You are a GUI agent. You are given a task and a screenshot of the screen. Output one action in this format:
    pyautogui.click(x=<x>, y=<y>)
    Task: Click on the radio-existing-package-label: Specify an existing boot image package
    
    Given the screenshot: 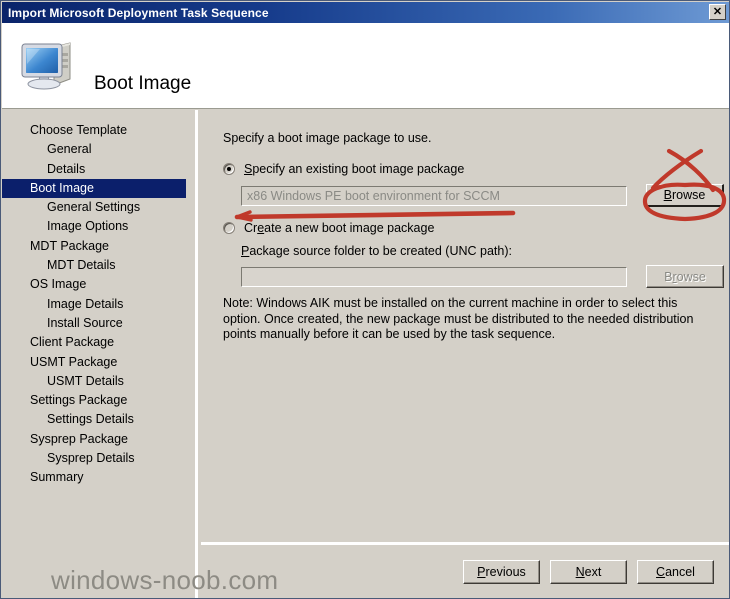 What is the action you would take?
    pyautogui.click(x=354, y=169)
    